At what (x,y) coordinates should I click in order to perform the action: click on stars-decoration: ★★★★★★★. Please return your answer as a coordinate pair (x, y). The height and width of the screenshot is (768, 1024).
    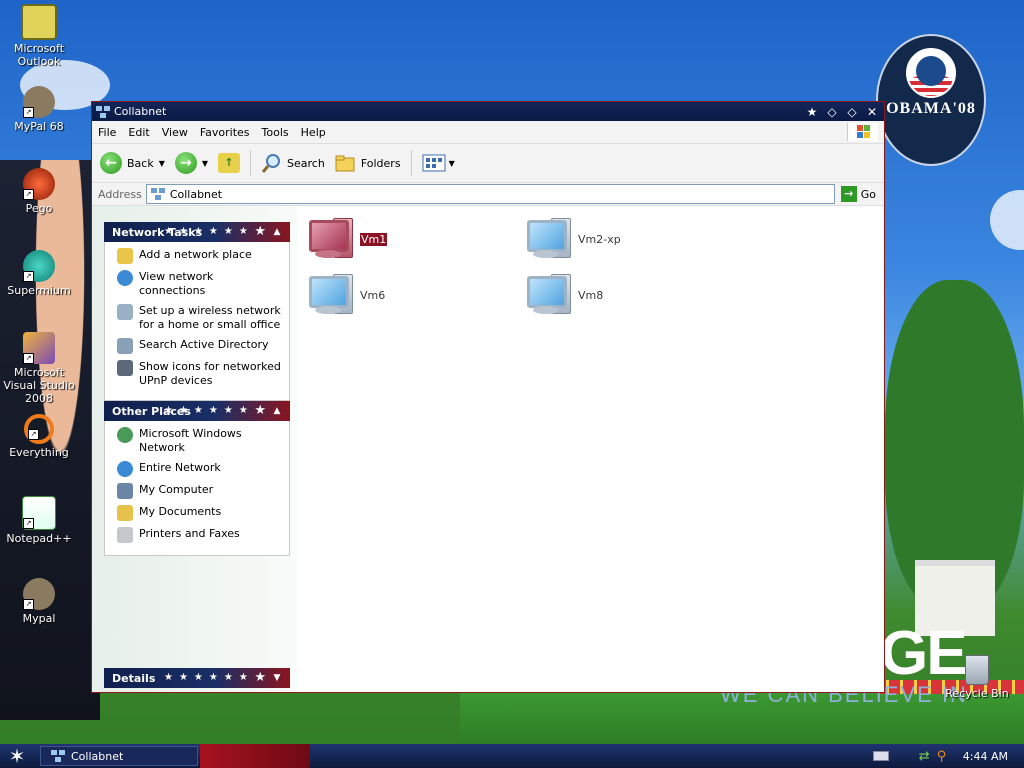
    Looking at the image, I should click on (207, 677).